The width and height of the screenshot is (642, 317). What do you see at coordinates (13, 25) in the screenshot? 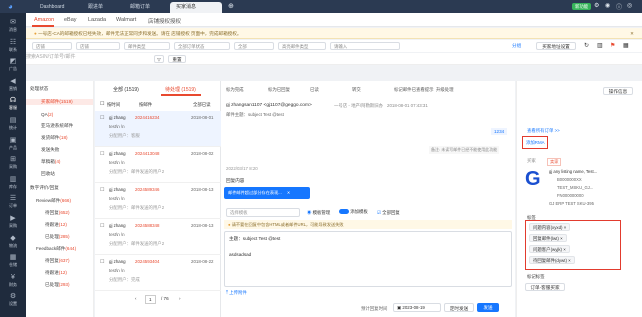
I see `rail-item-0: ✉ 消息` at bounding box center [13, 25].